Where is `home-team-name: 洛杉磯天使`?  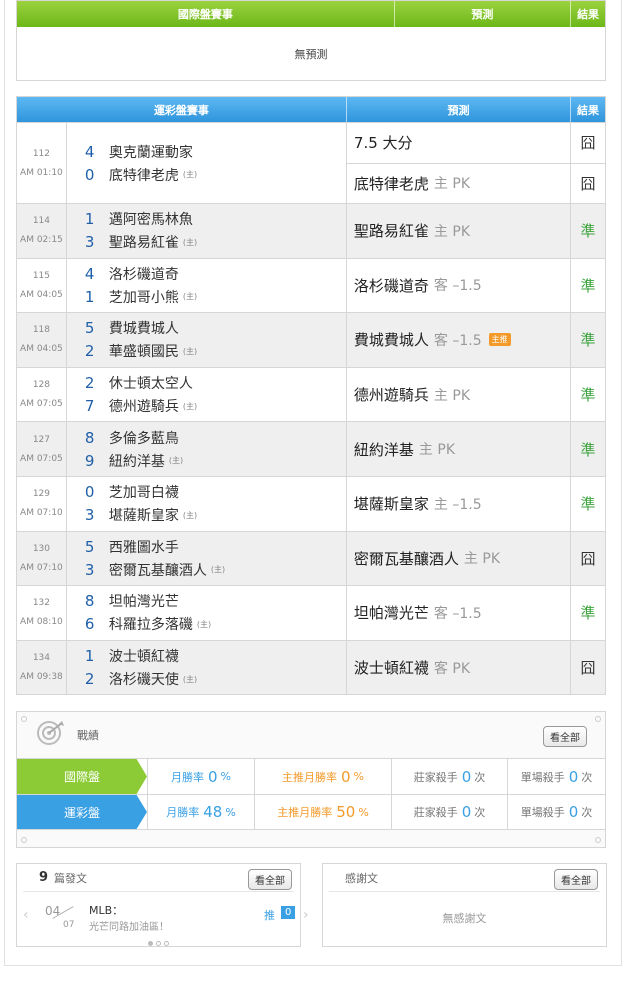 home-team-name: 洛杉磯天使 is located at coordinates (144, 679).